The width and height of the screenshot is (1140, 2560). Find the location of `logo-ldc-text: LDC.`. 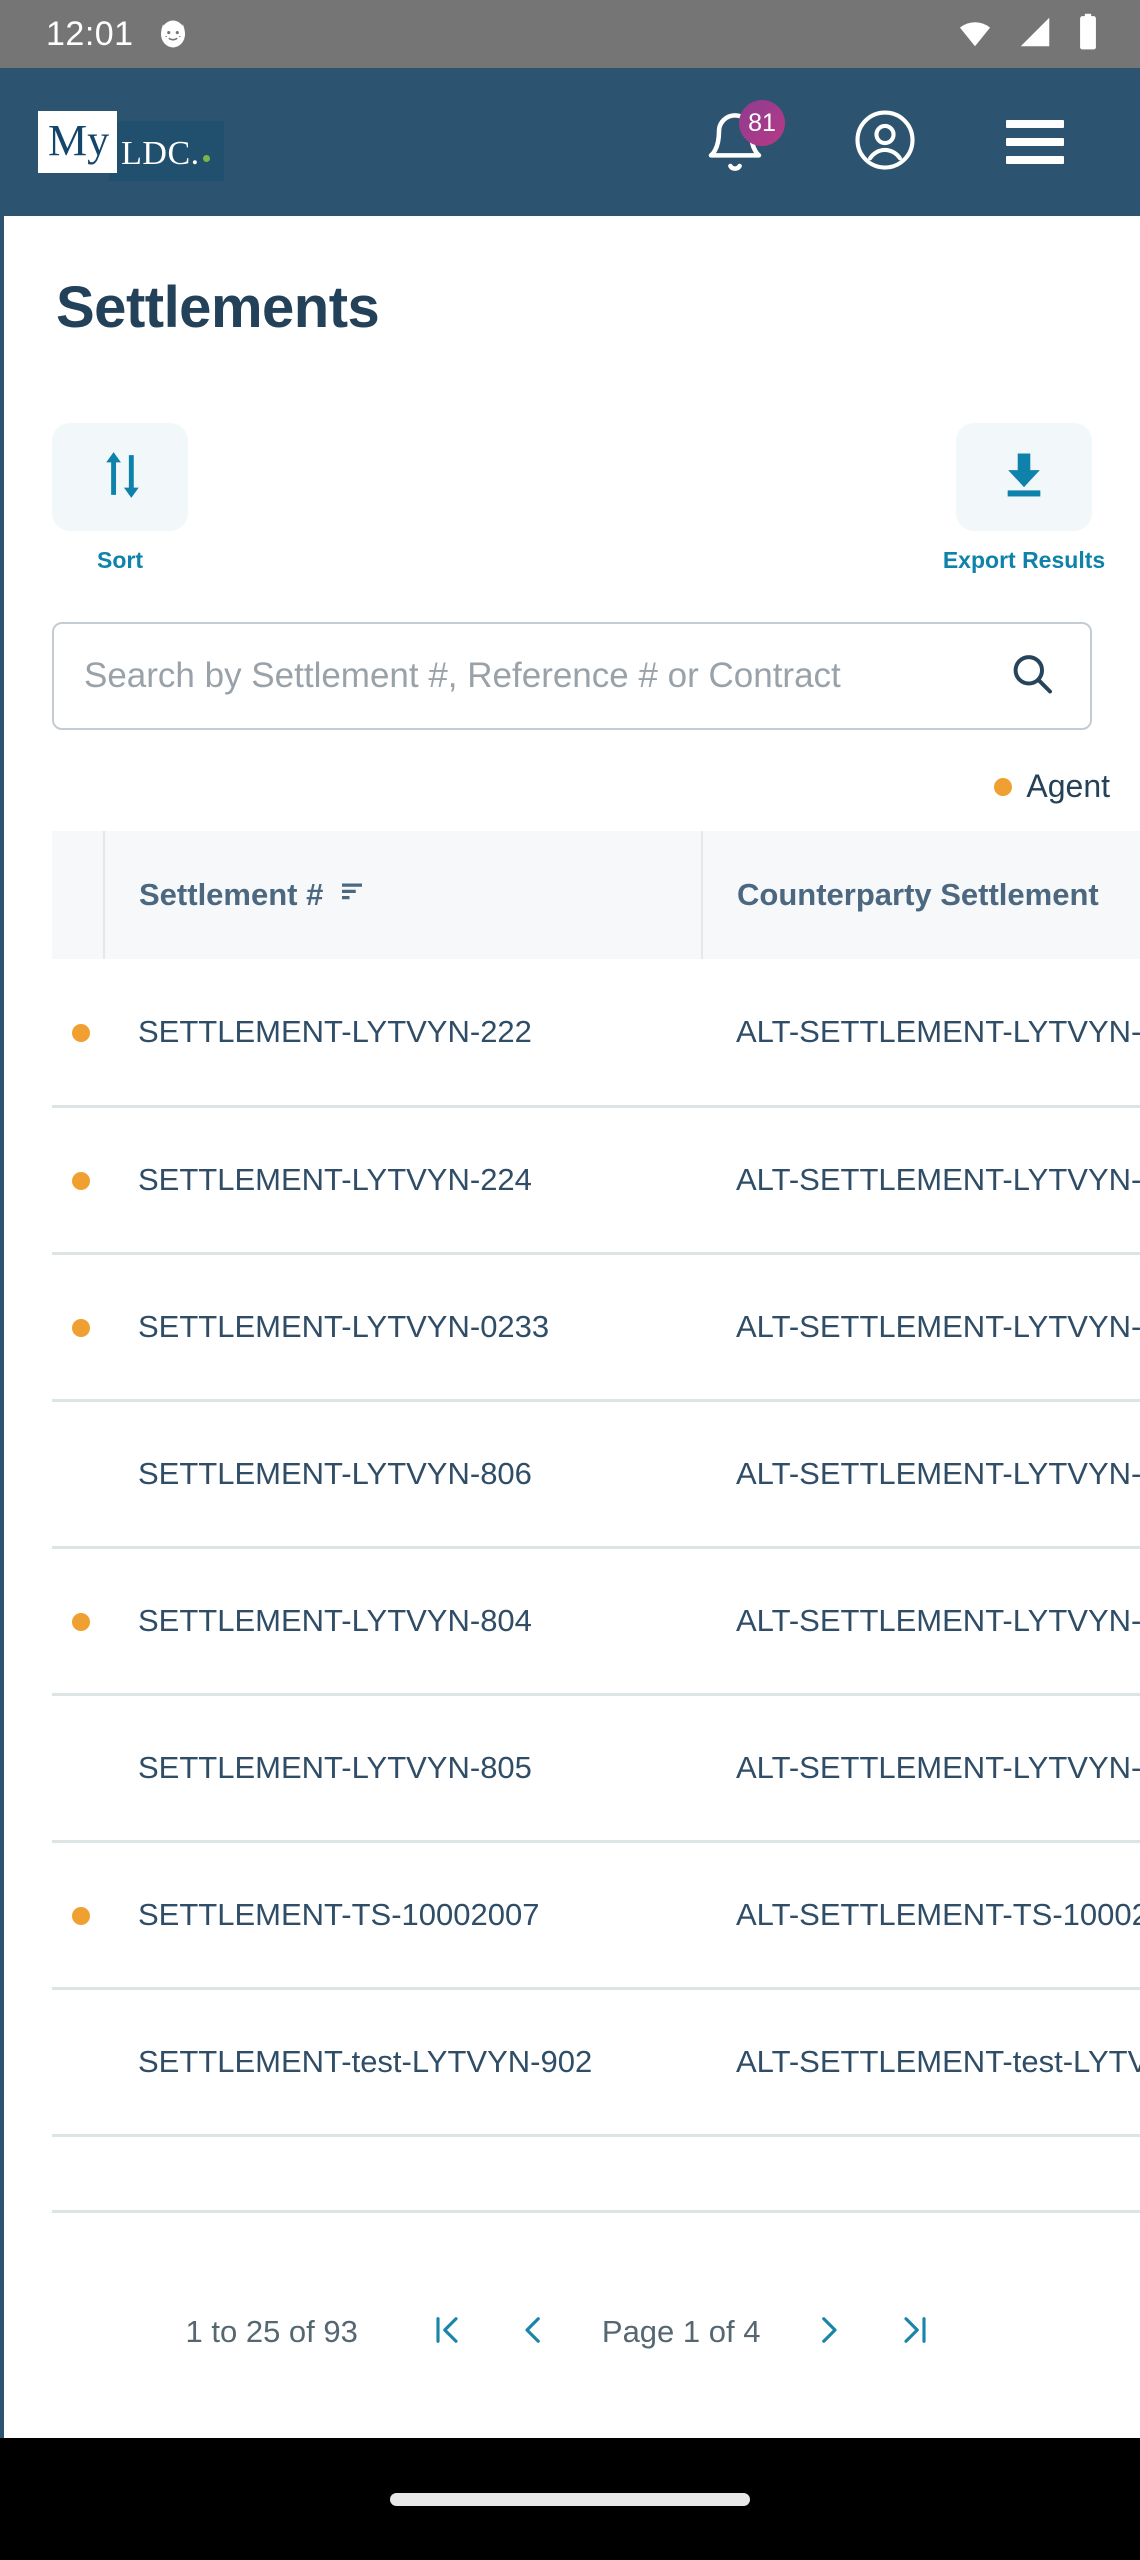

logo-ldc-text: LDC. is located at coordinates (160, 153).